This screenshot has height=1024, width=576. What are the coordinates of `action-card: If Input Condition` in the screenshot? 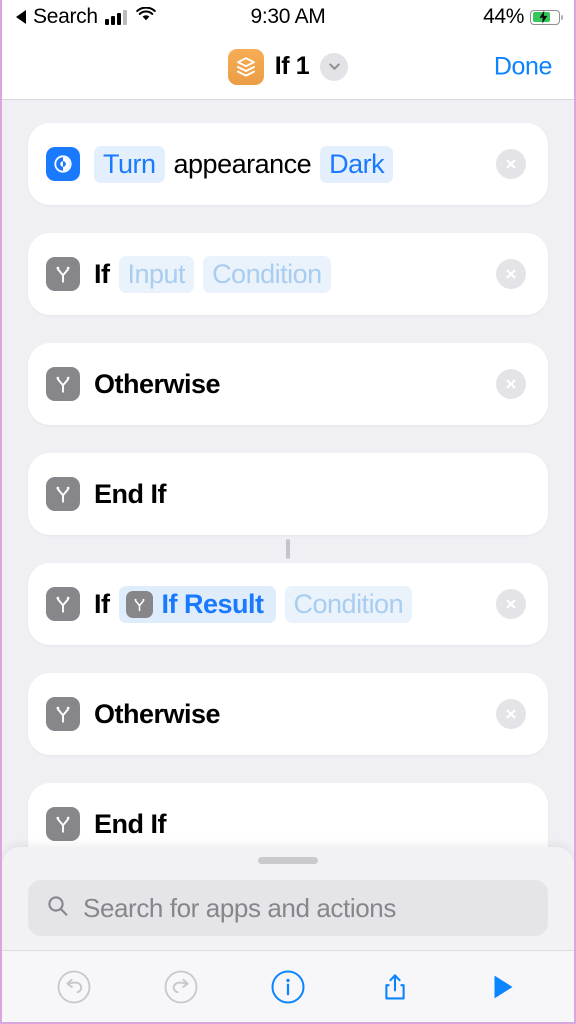 It's located at (288, 274).